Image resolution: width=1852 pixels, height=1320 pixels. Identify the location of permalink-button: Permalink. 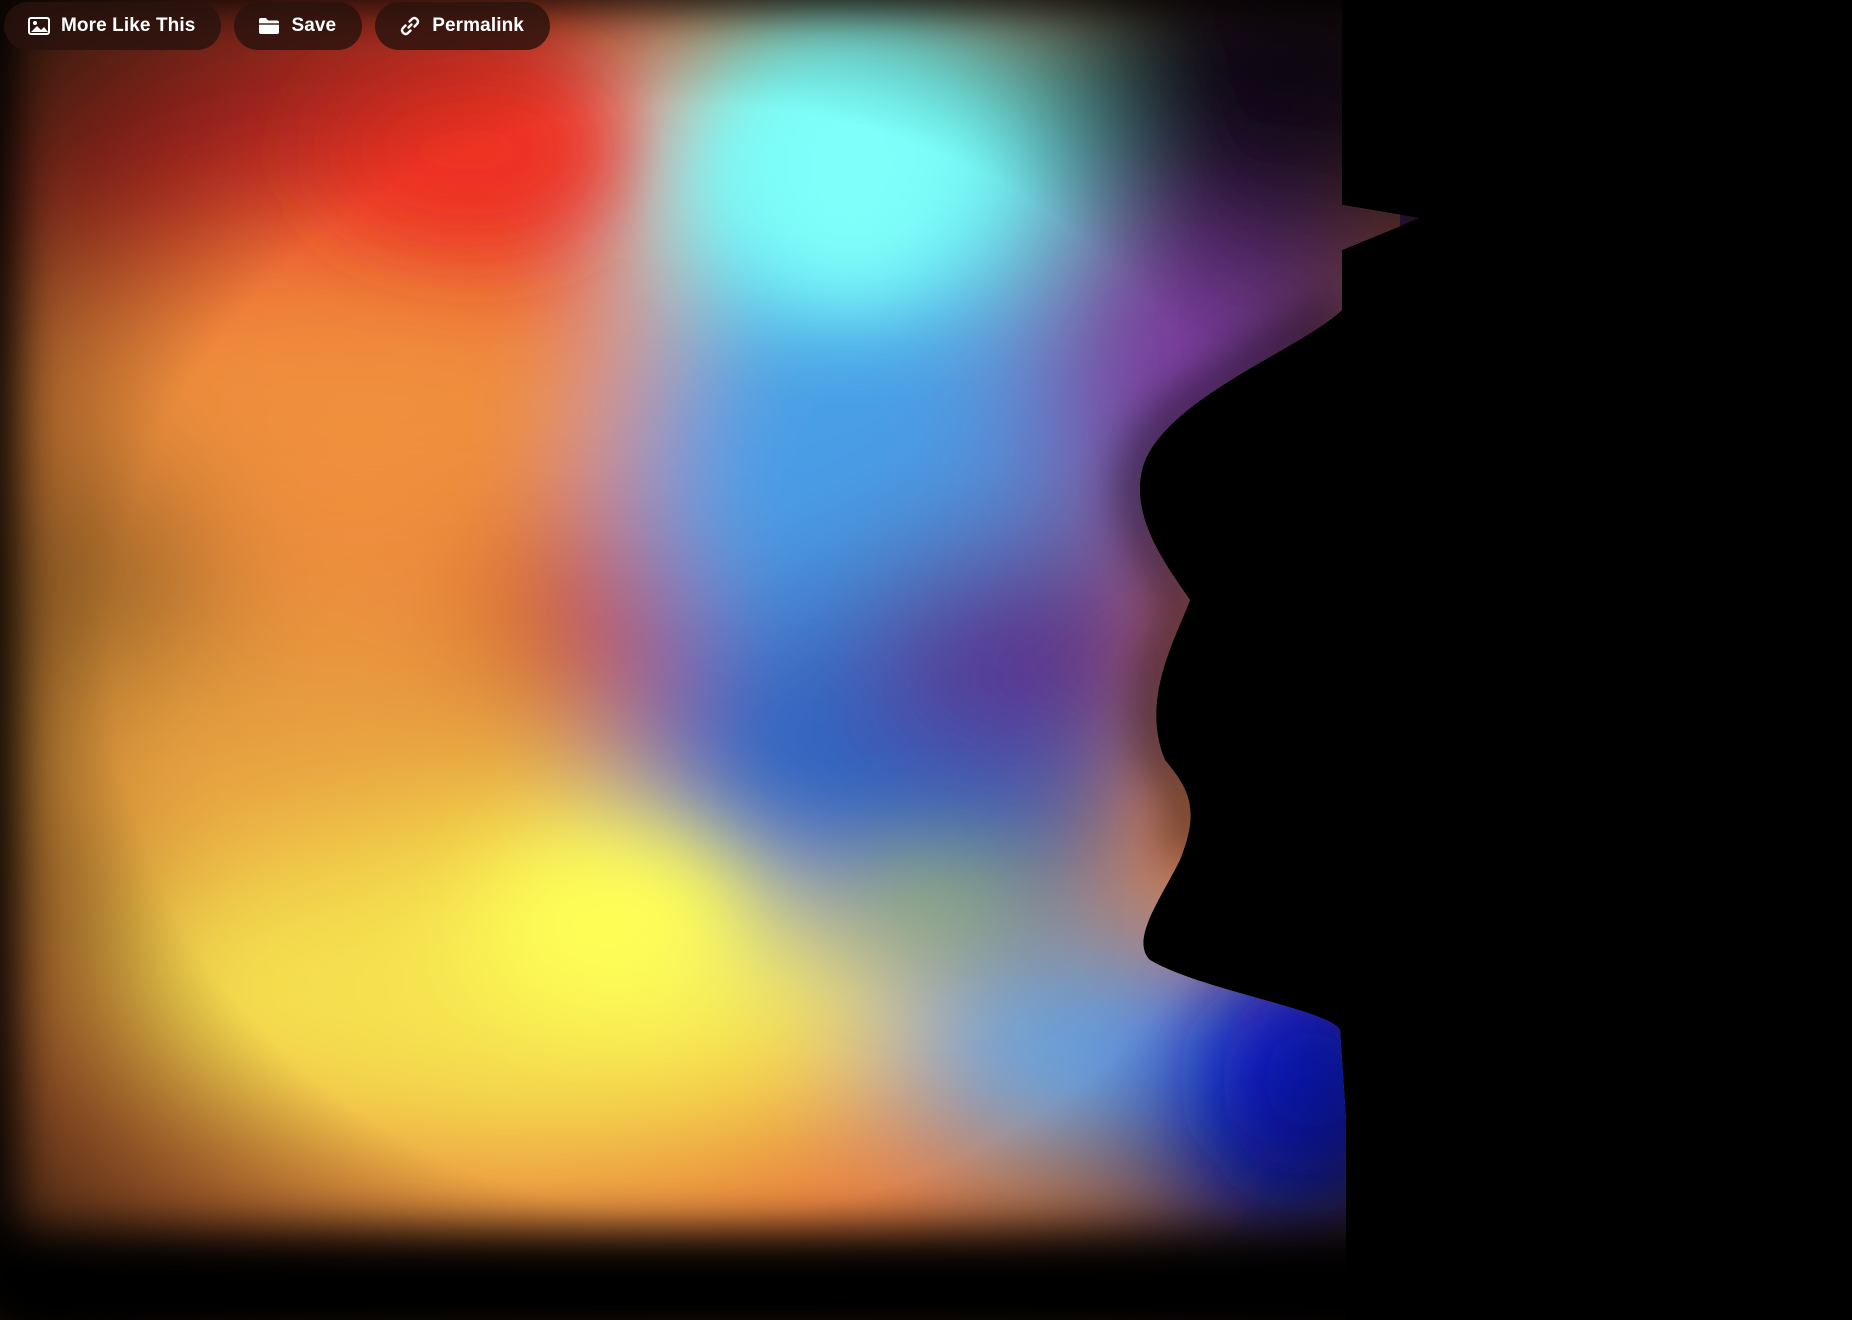
(462, 26).